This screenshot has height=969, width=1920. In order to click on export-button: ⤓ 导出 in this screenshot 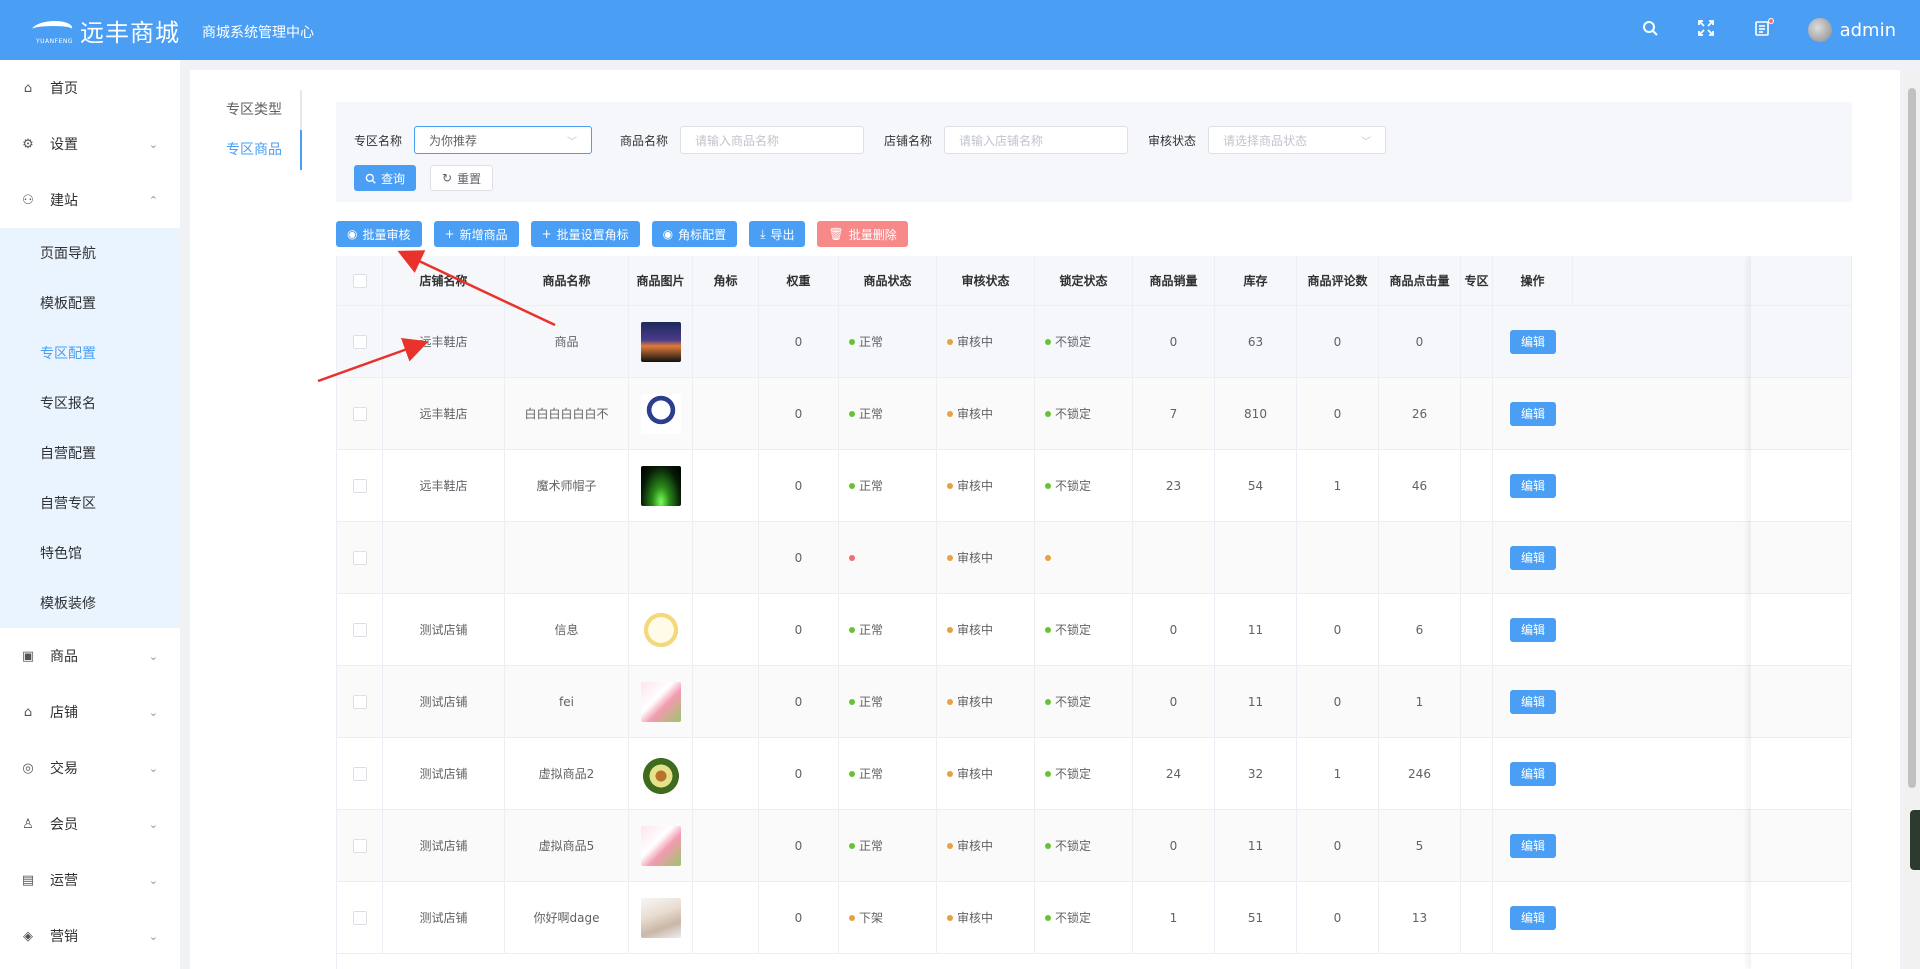, I will do `click(777, 234)`.